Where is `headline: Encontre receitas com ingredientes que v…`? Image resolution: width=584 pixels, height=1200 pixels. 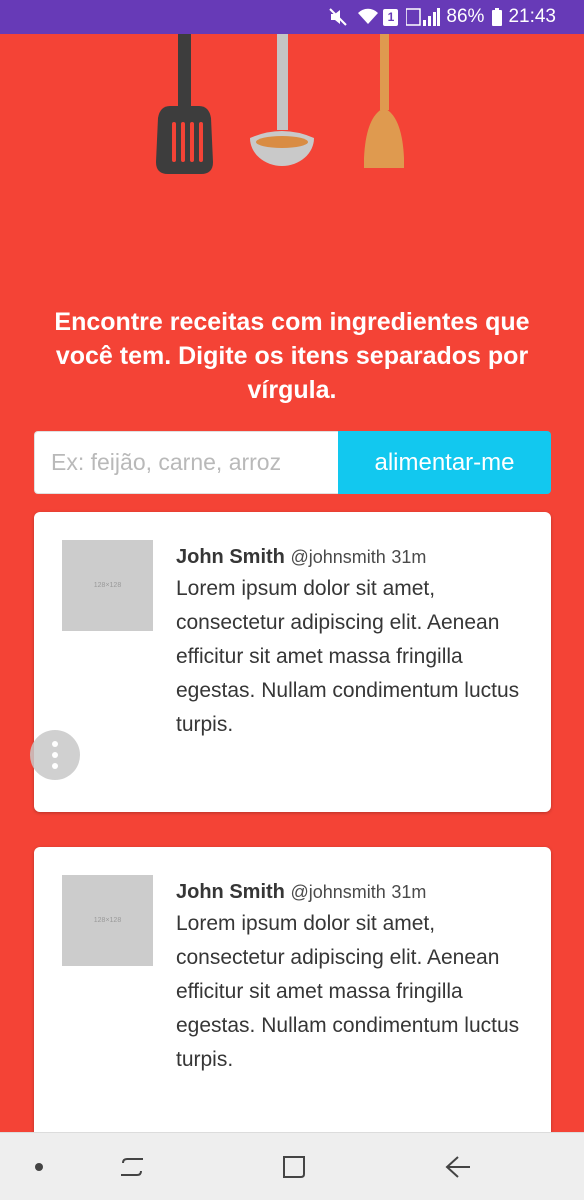 headline: Encontre receitas com ingredientes que v… is located at coordinates (292, 356).